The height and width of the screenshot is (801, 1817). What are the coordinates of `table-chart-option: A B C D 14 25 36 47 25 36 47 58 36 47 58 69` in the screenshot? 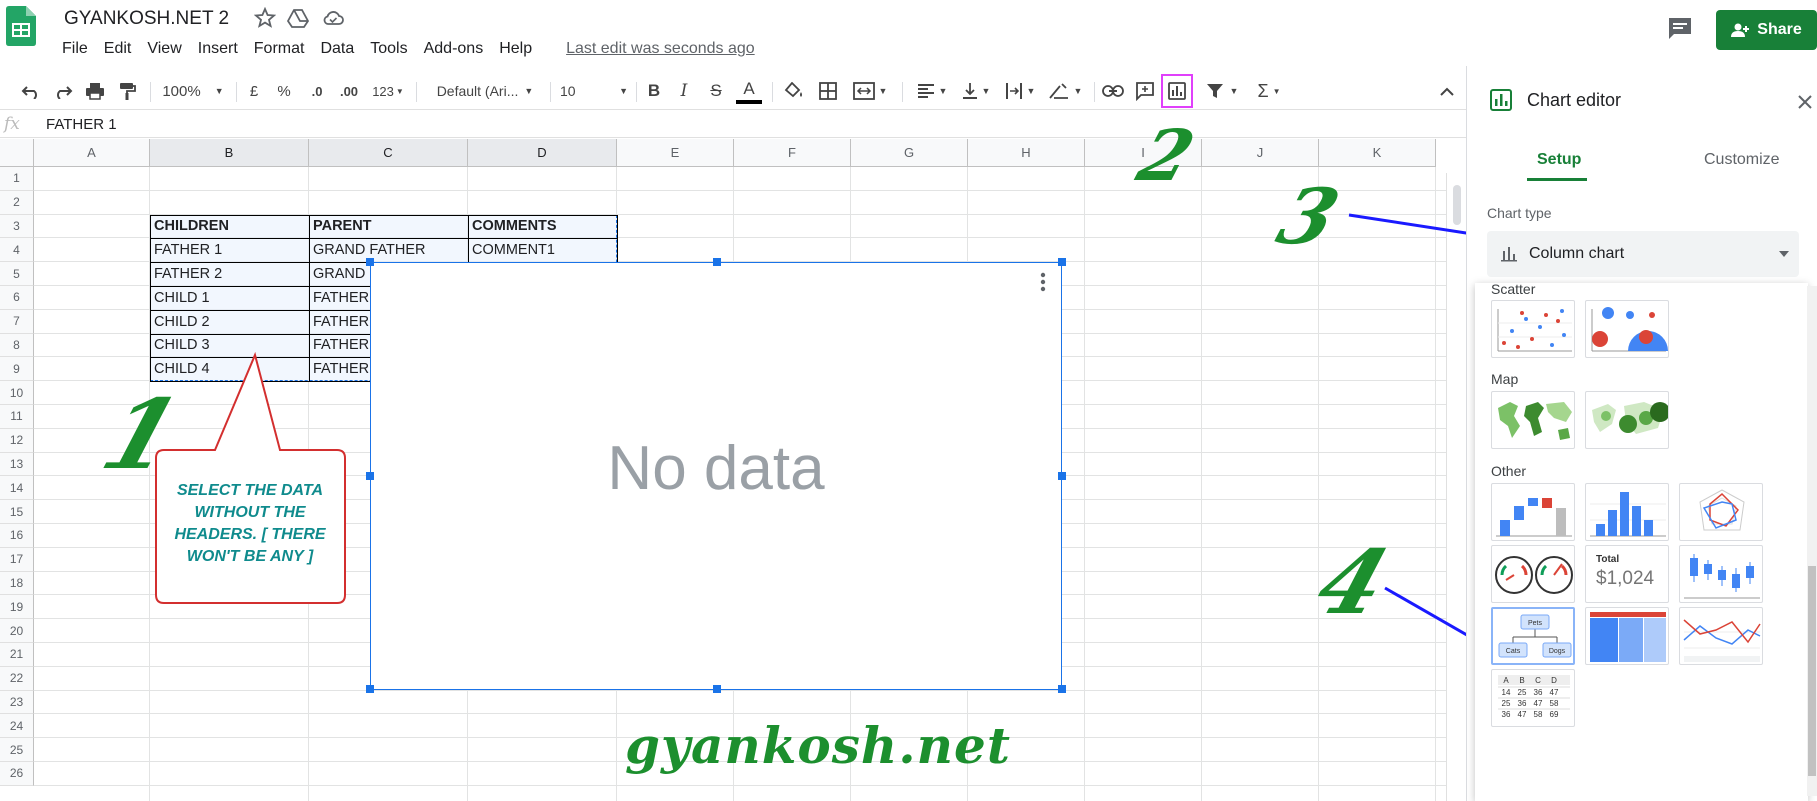 It's located at (1533, 698).